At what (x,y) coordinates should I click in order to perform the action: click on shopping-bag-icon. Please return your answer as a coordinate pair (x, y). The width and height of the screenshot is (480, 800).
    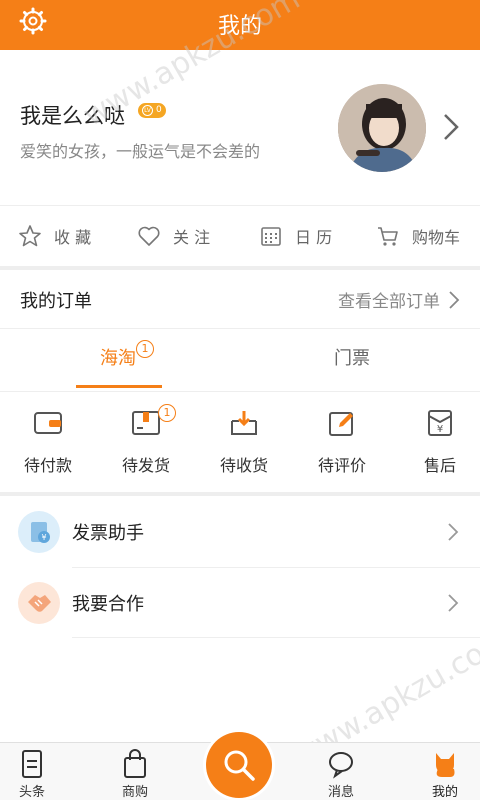
    Looking at the image, I should click on (135, 763).